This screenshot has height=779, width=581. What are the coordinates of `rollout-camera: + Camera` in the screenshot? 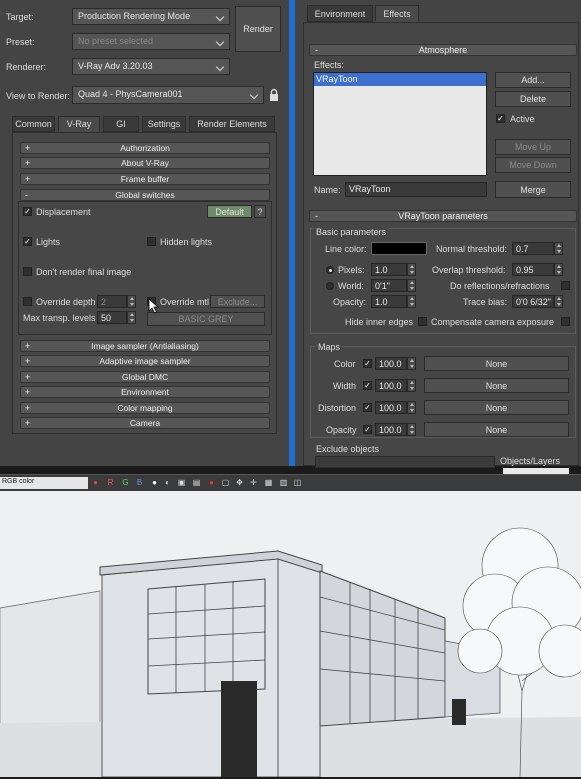 It's located at (145, 423).